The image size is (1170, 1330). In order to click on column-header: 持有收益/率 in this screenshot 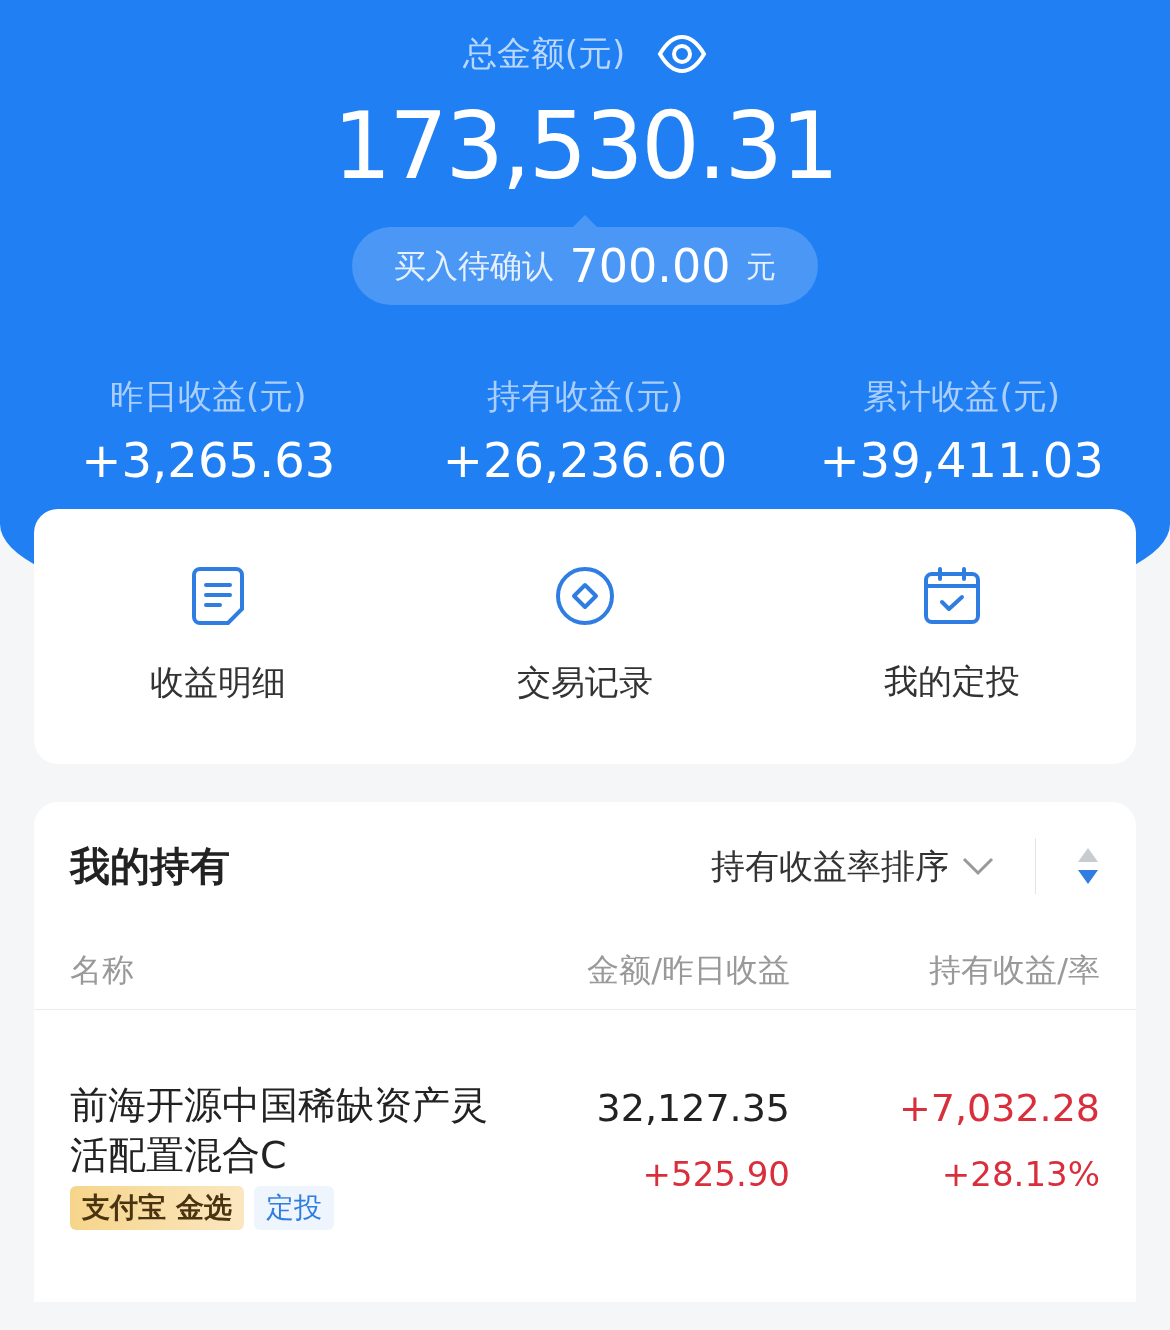, I will do `click(1014, 970)`.